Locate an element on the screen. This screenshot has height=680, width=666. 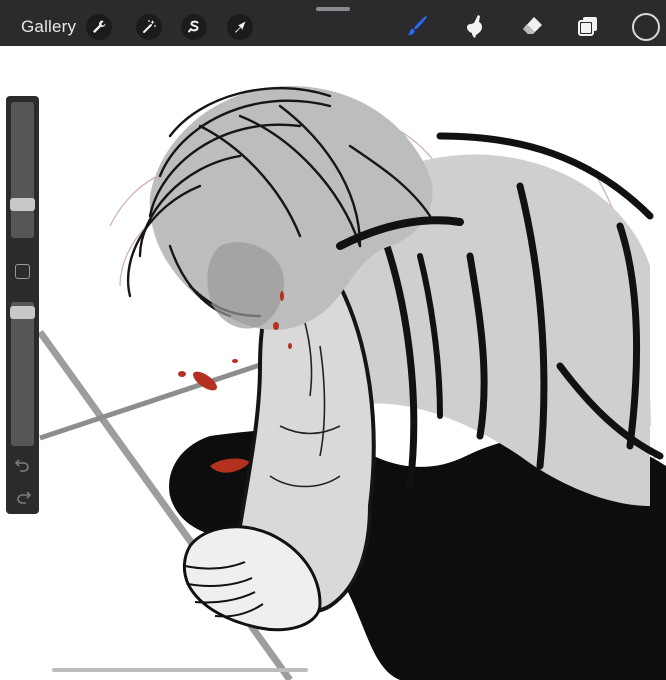
undo-icon is located at coordinates (23, 465).